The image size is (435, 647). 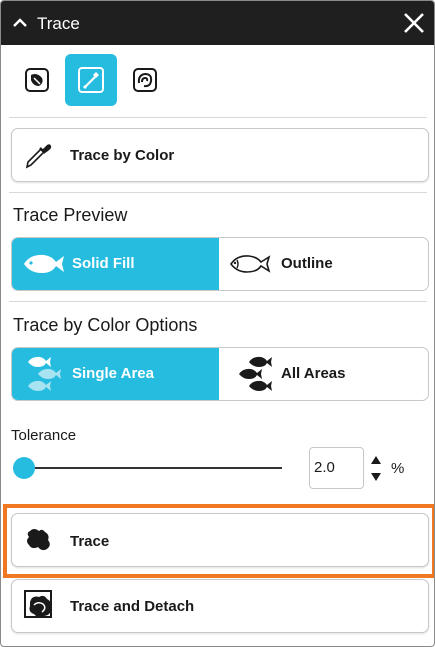 I want to click on trace-by-image-tool-button, so click(x=37, y=80).